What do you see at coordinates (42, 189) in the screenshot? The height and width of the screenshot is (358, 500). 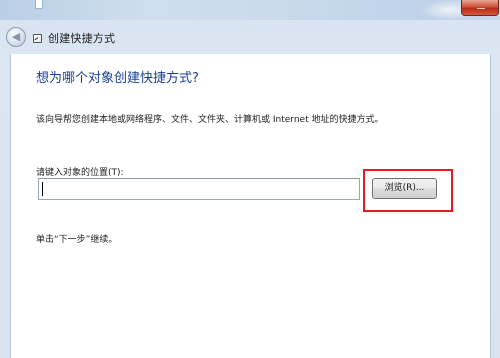 I see `text-caret` at bounding box center [42, 189].